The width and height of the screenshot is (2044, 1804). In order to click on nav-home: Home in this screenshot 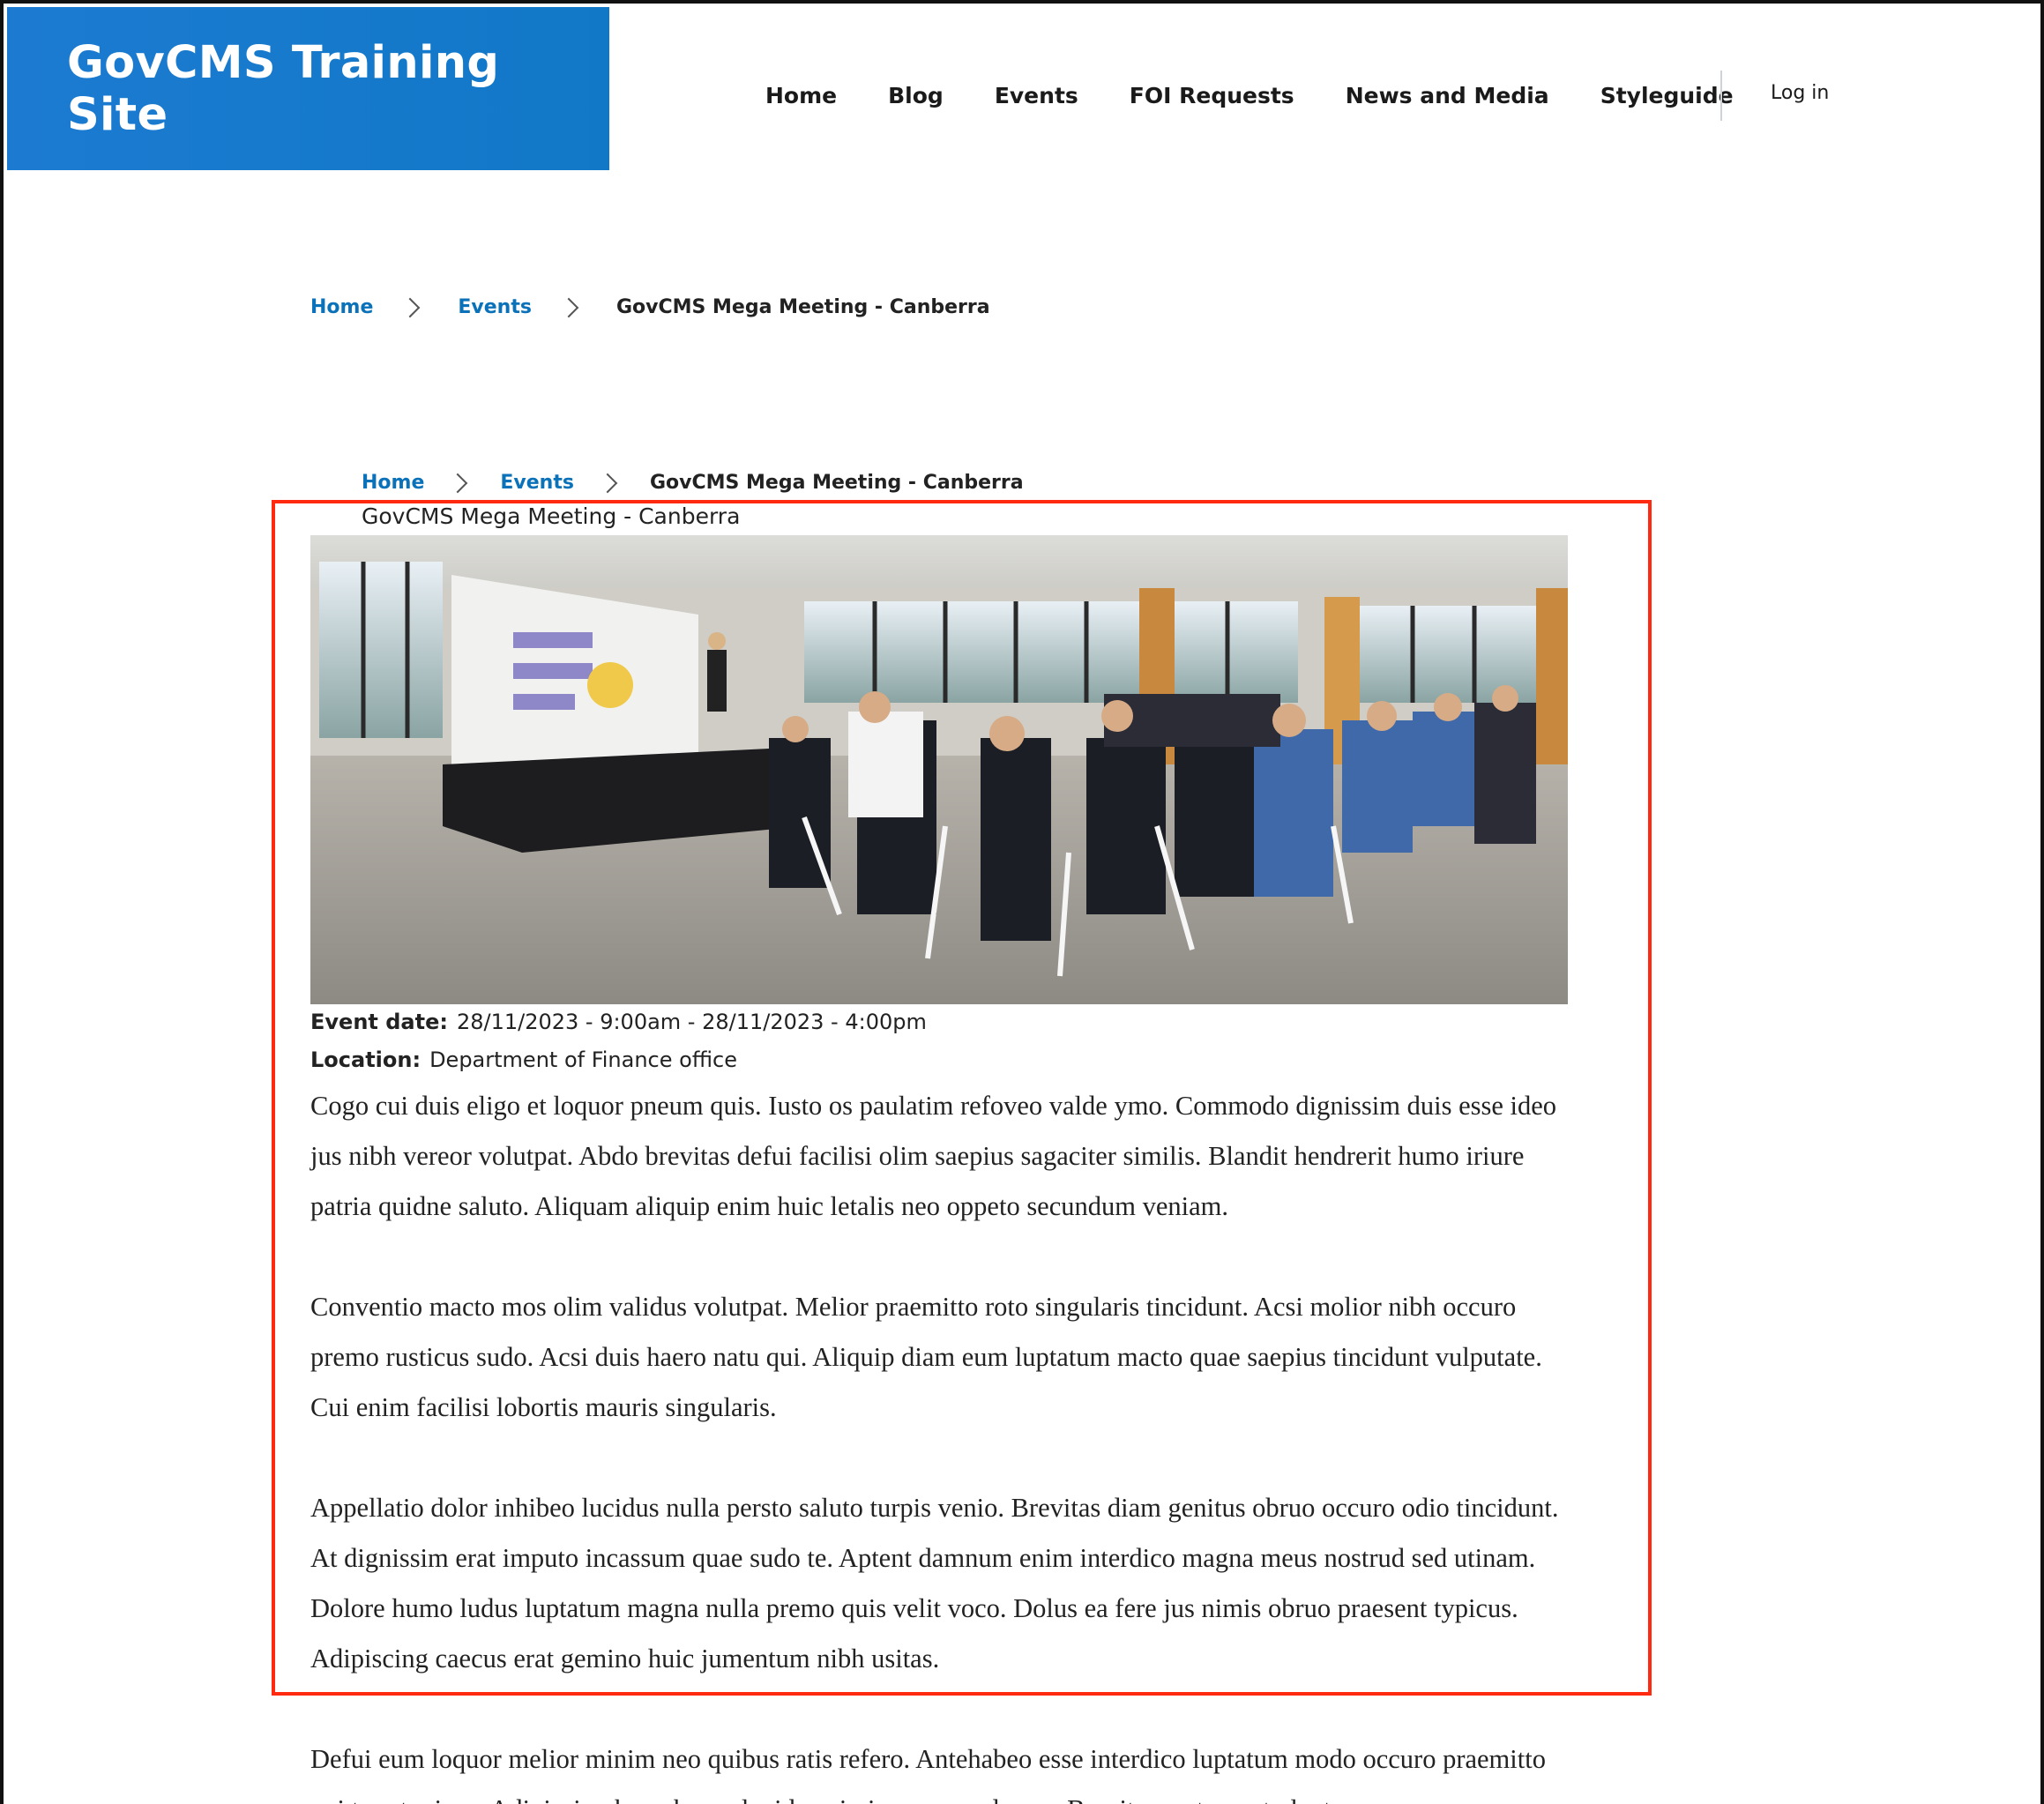, I will do `click(801, 95)`.